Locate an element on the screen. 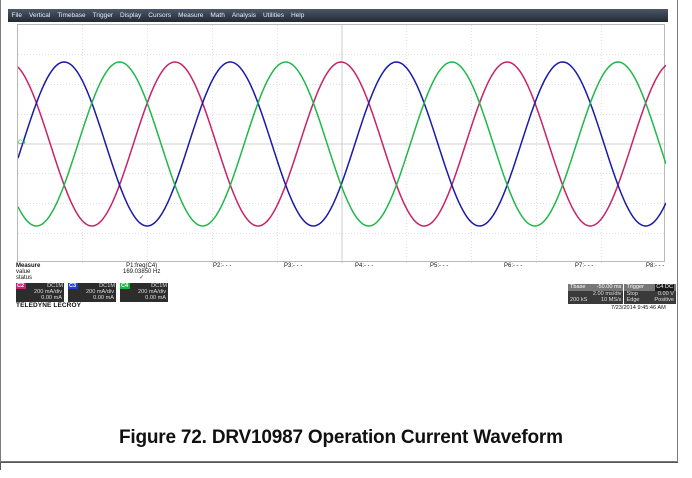 The image size is (692, 478). menu-measure: Measure is located at coordinates (191, 15).